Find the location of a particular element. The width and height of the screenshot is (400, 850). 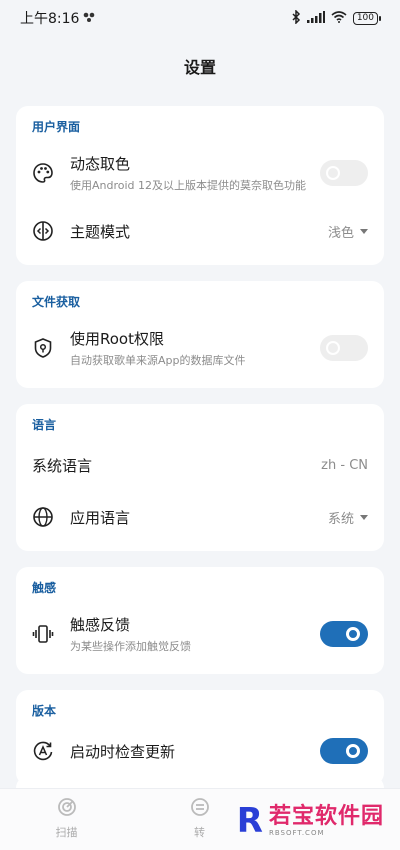

watermark-main: 若宝软件园 is located at coordinates (326, 816).